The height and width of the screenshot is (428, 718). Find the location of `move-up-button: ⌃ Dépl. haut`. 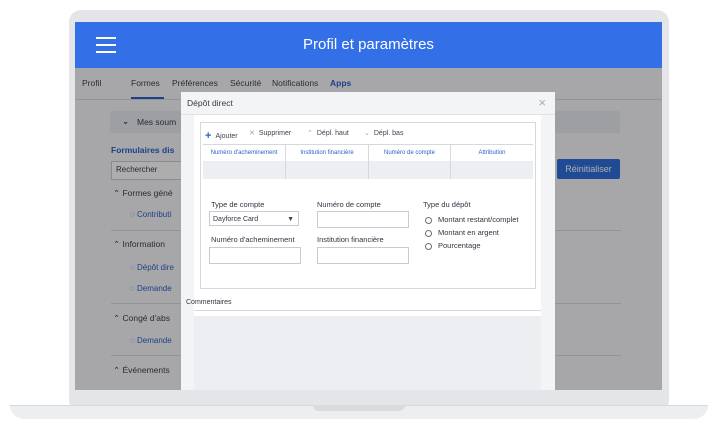

move-up-button: ⌃ Dépl. haut is located at coordinates (328, 133).